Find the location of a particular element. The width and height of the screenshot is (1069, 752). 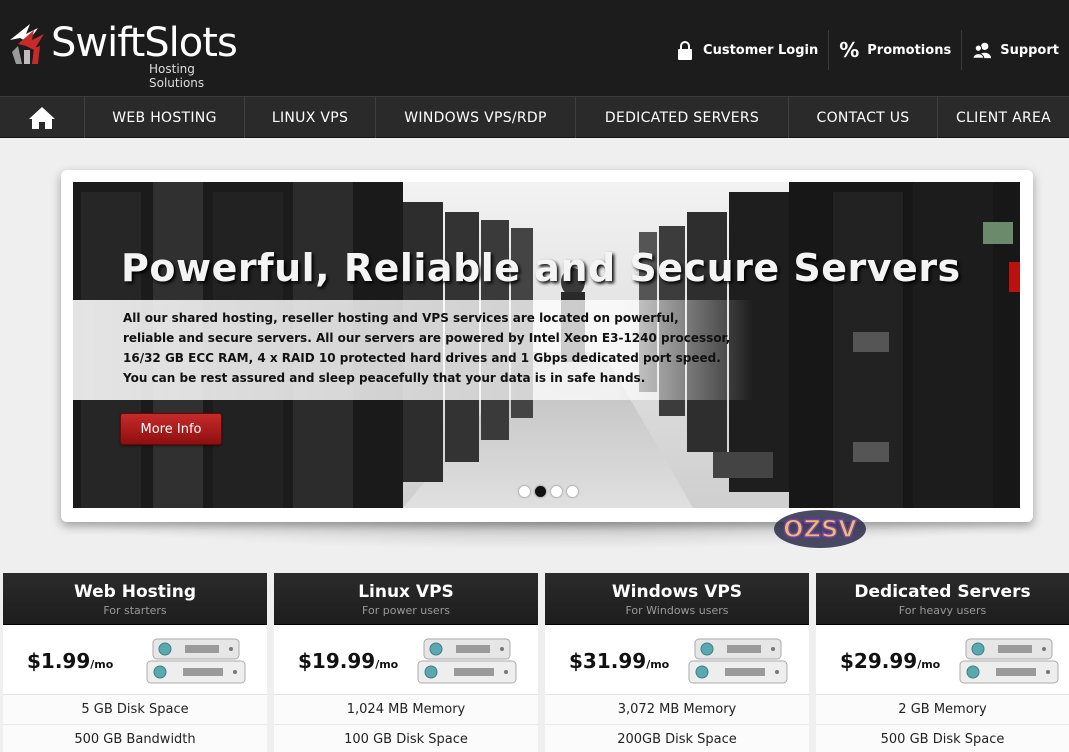

support-link: Support is located at coordinates (1015, 50).